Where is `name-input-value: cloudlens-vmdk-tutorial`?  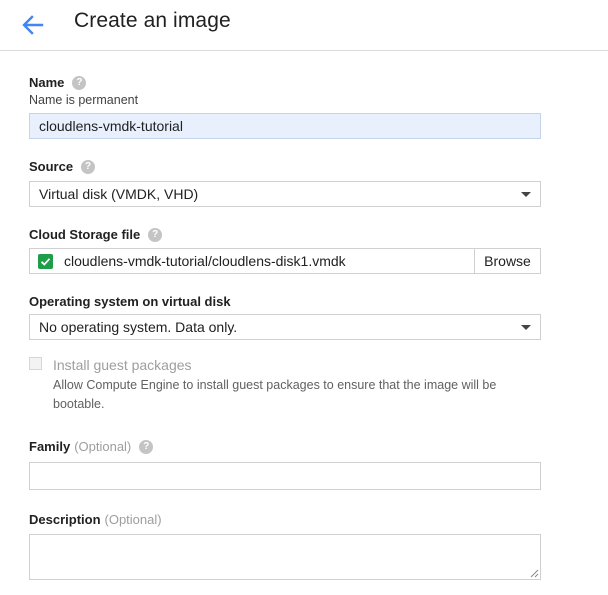 name-input-value: cloudlens-vmdk-tutorial is located at coordinates (111, 126).